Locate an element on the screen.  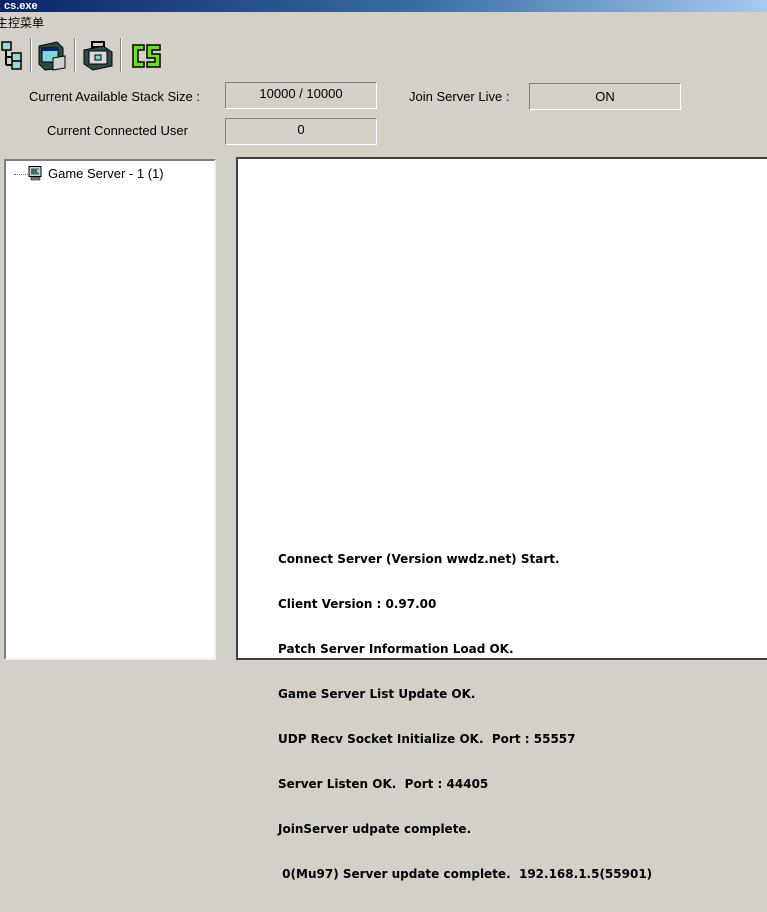
tree-connector is located at coordinates (21, 174).